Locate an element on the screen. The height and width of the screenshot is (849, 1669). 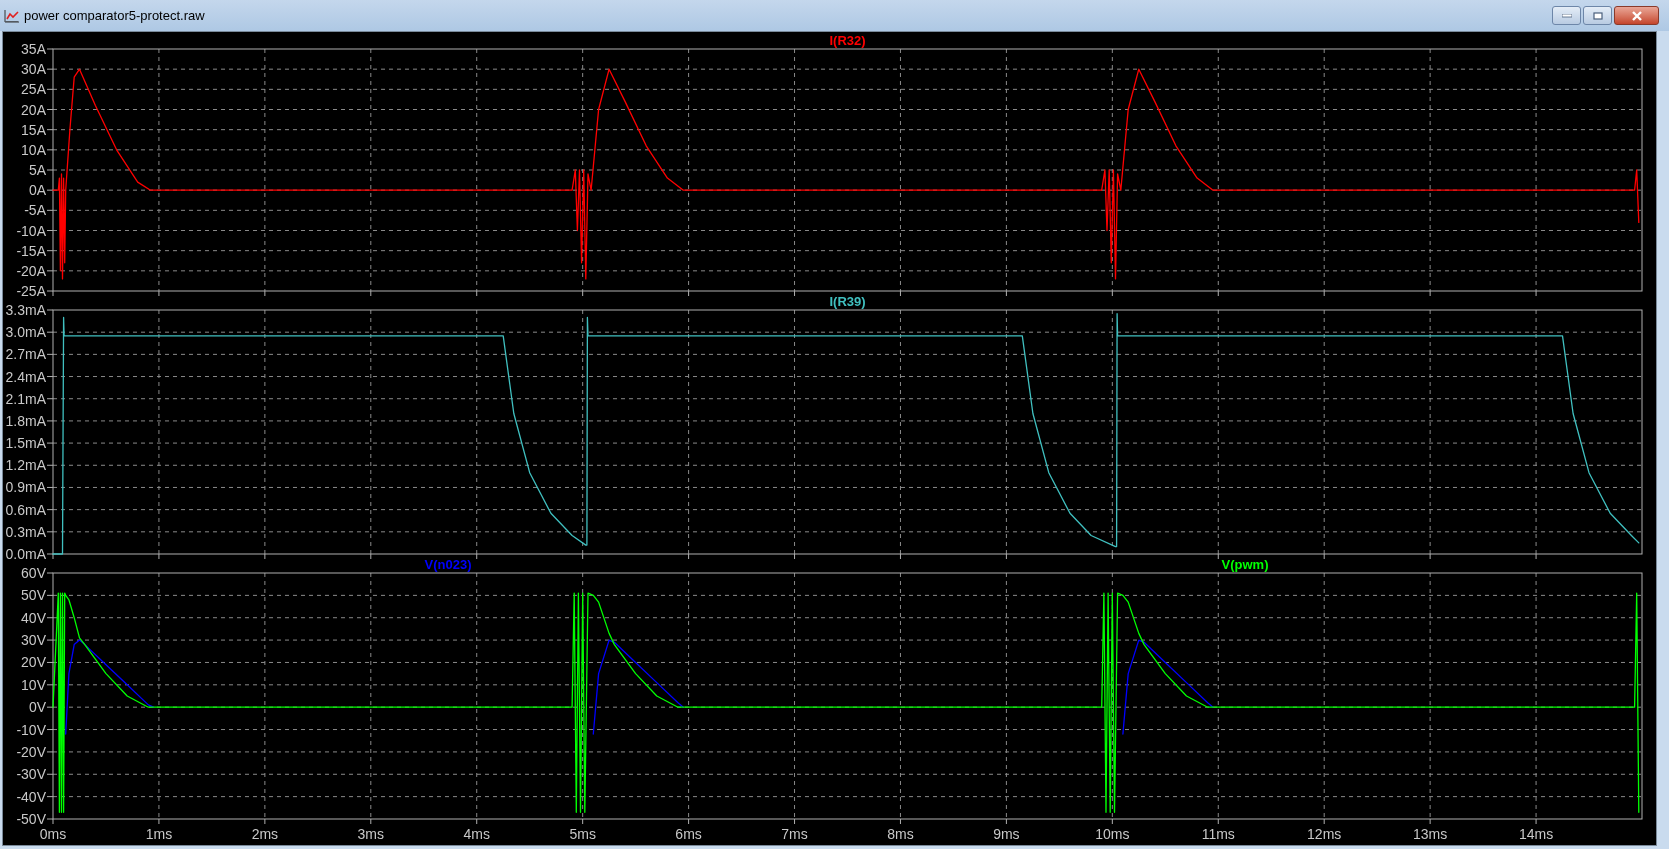
axis-tick-label: 14ms is located at coordinates (1536, 834).